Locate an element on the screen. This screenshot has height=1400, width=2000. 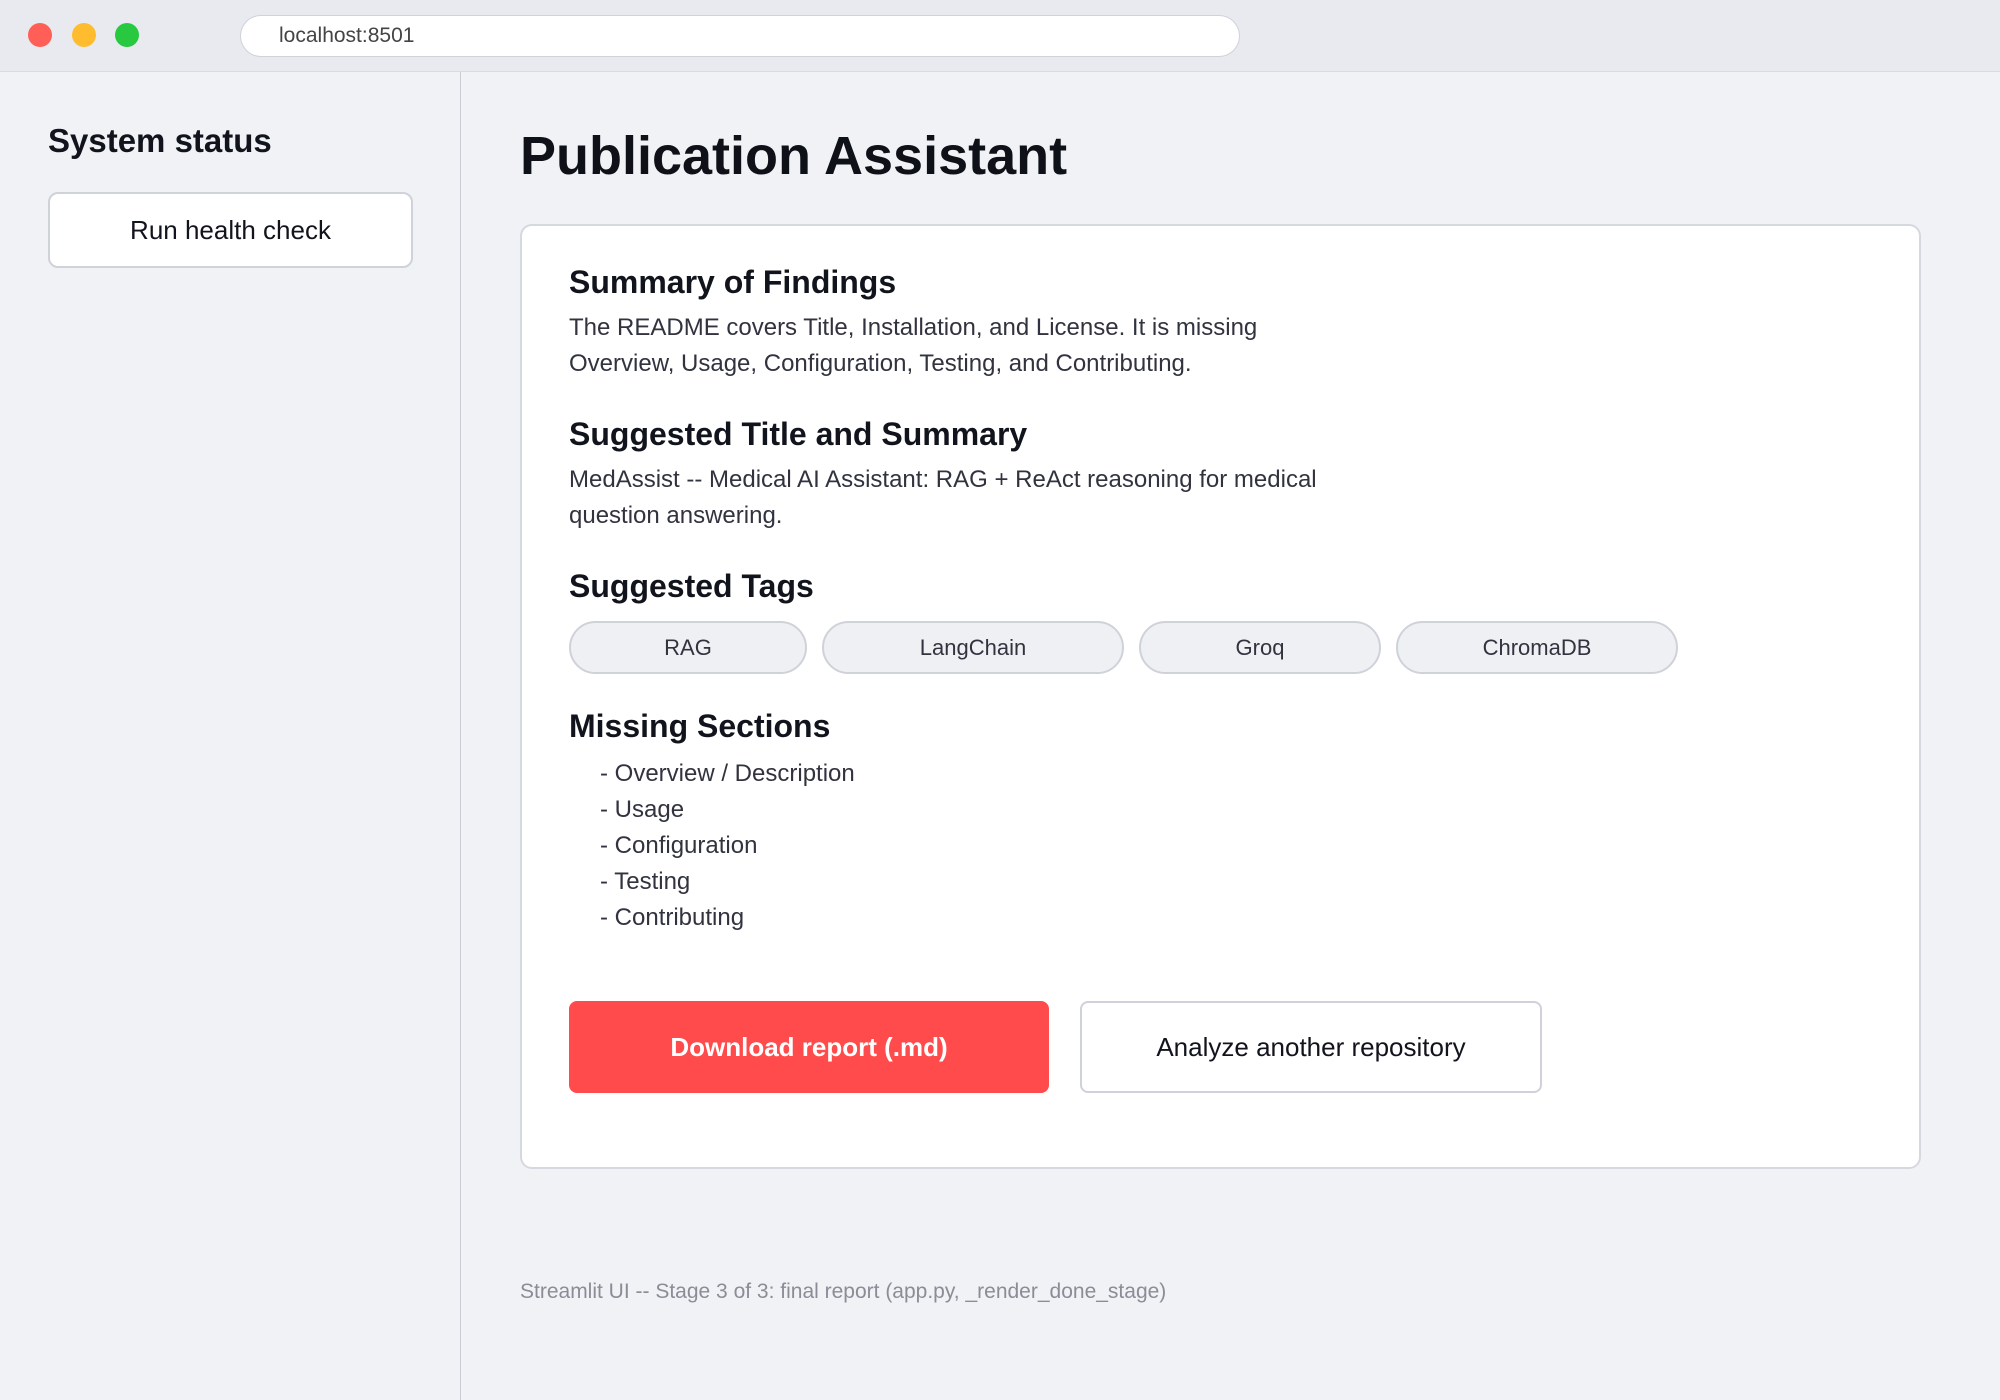
list-item: - Usage is located at coordinates (642, 809).